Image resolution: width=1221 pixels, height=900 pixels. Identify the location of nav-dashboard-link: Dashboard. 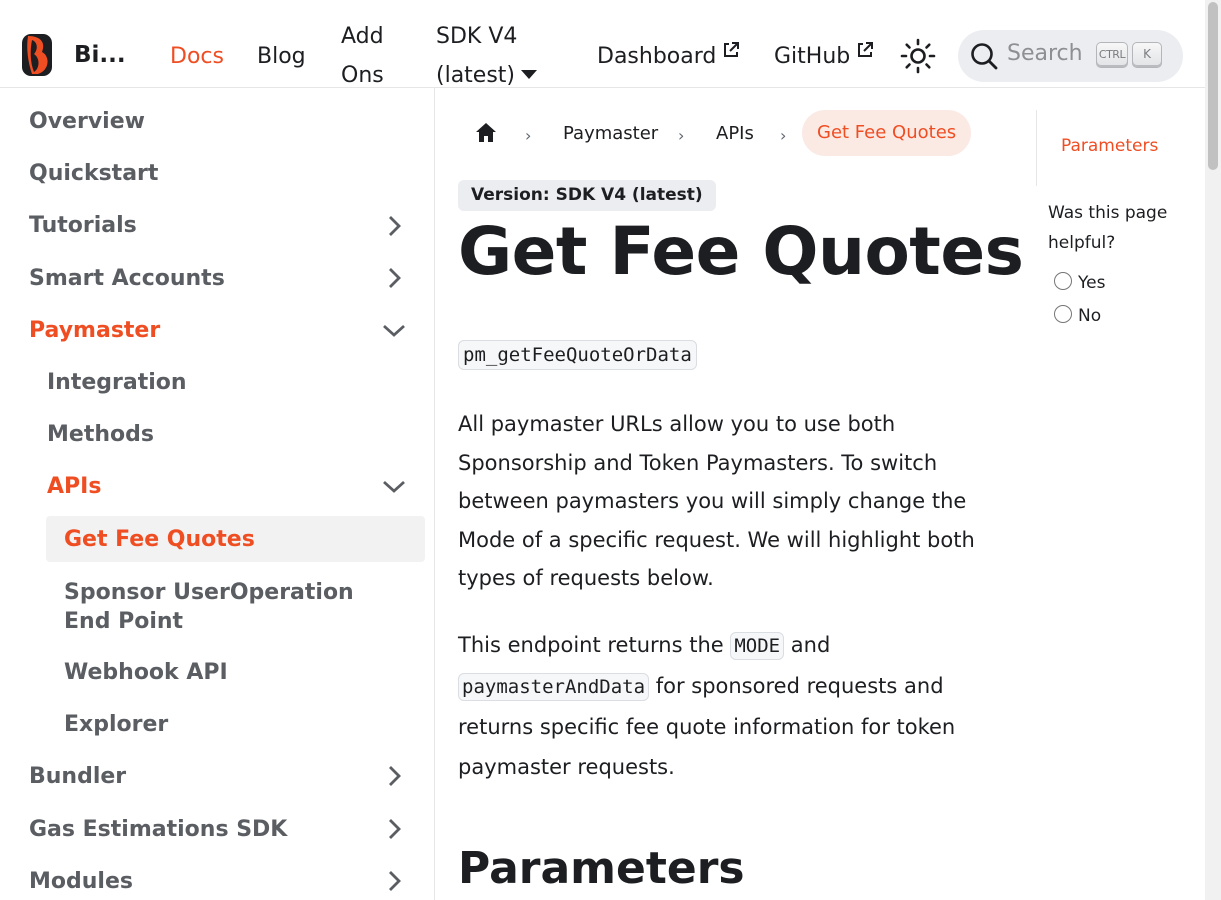
(668, 56).